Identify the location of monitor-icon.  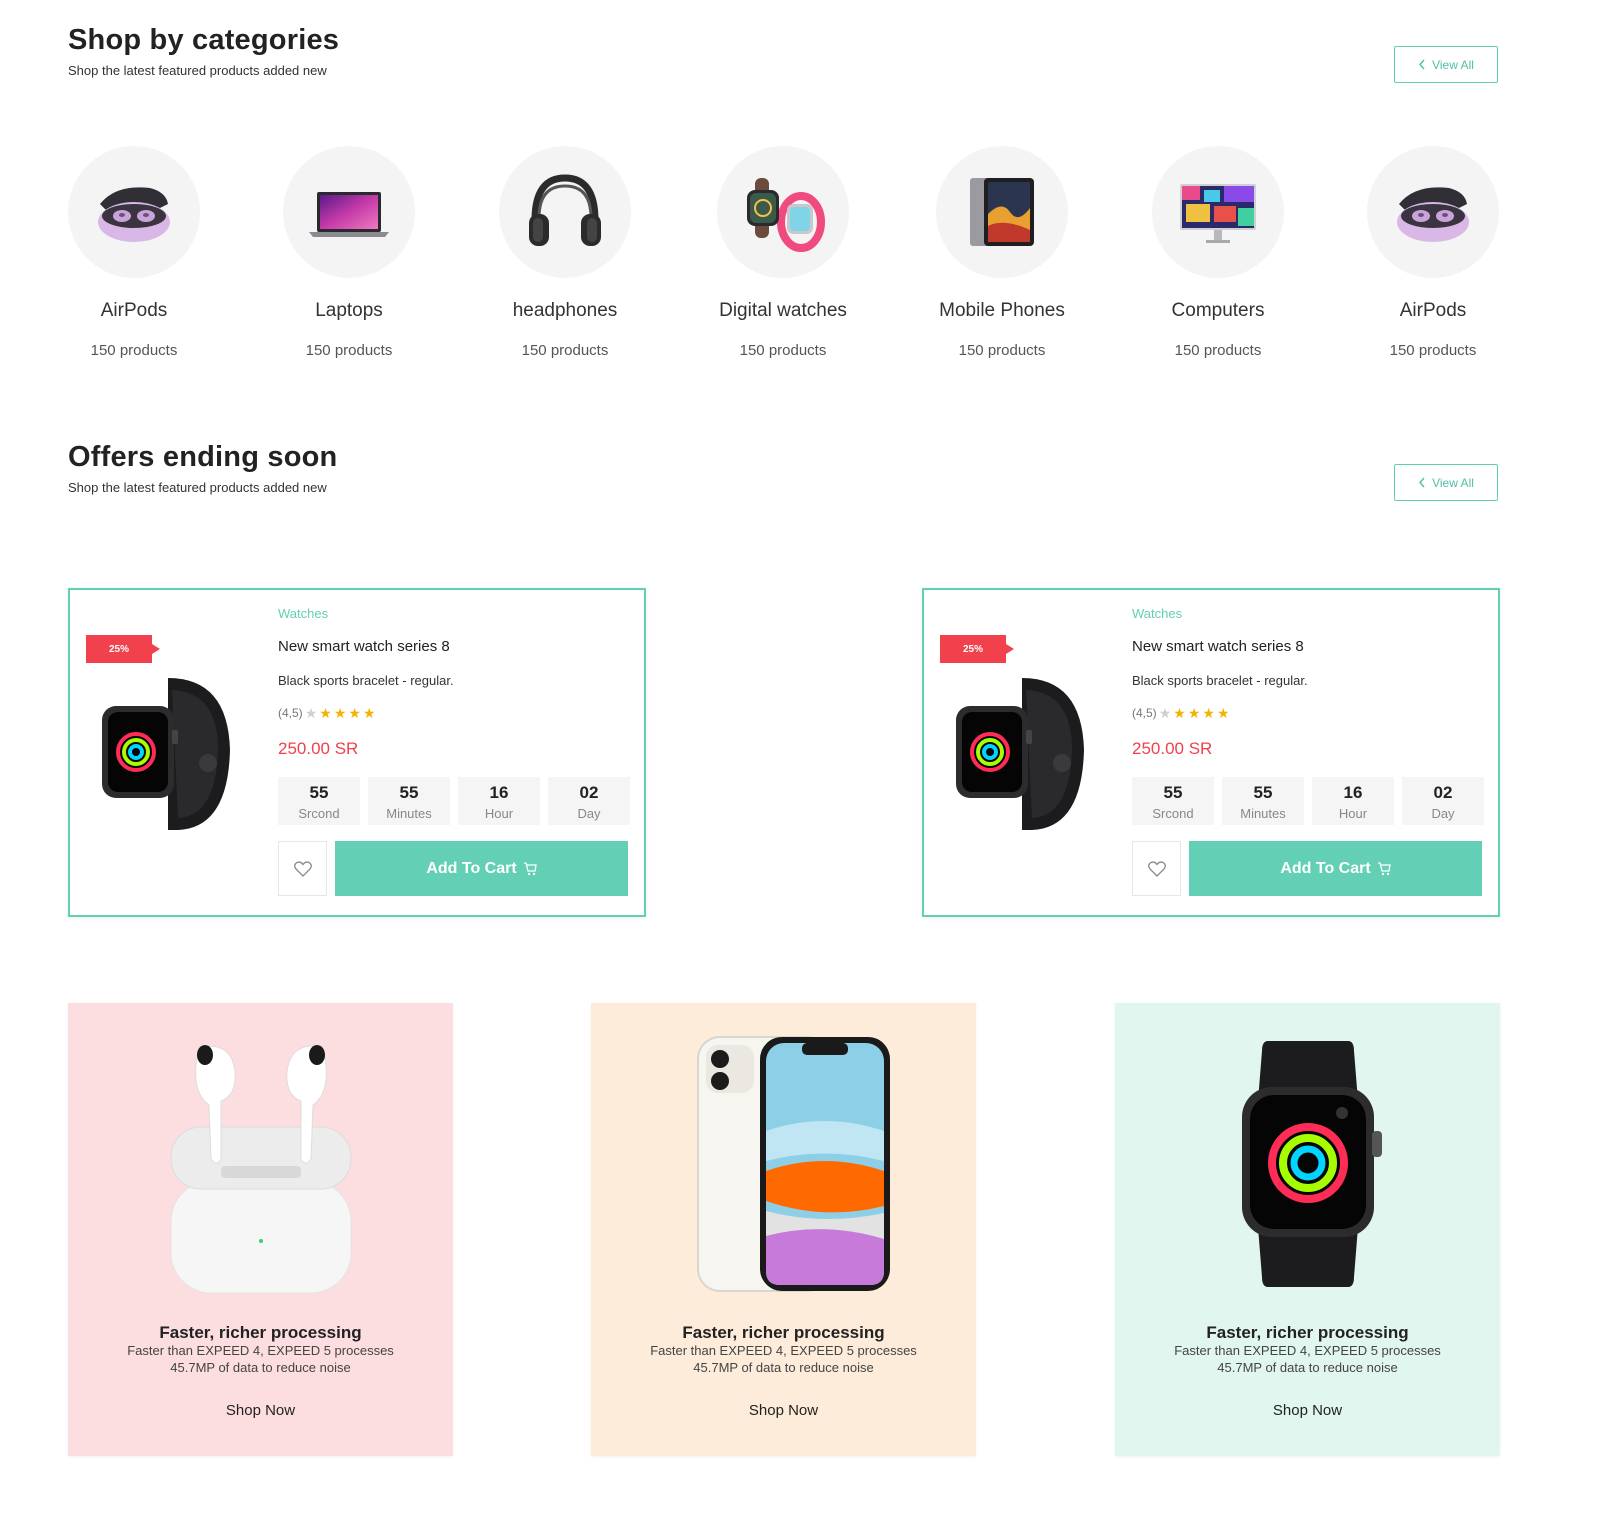
(1218, 213).